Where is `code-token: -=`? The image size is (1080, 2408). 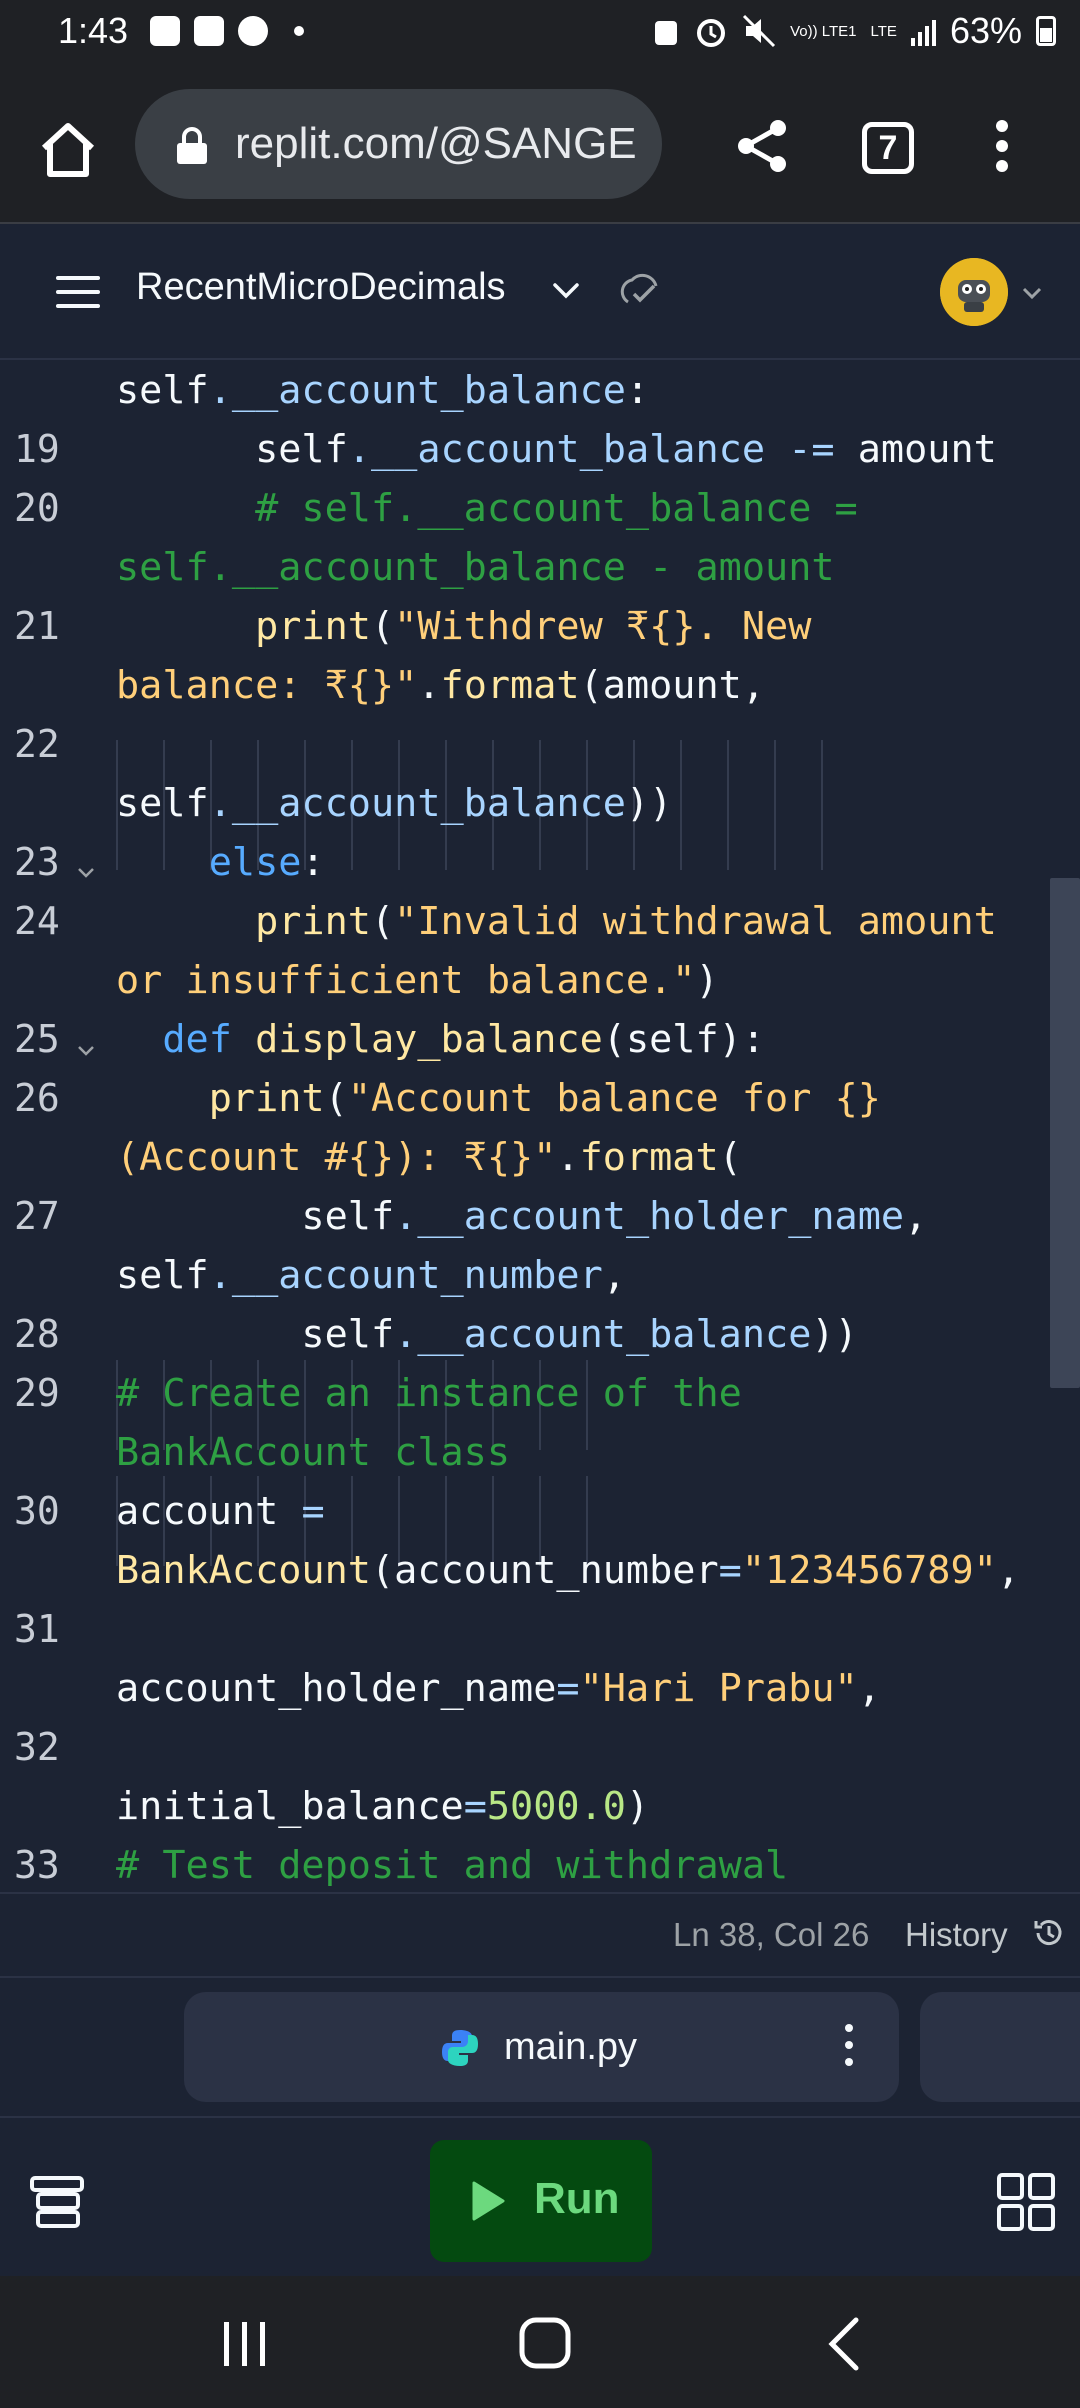 code-token: -= is located at coordinates (811, 449).